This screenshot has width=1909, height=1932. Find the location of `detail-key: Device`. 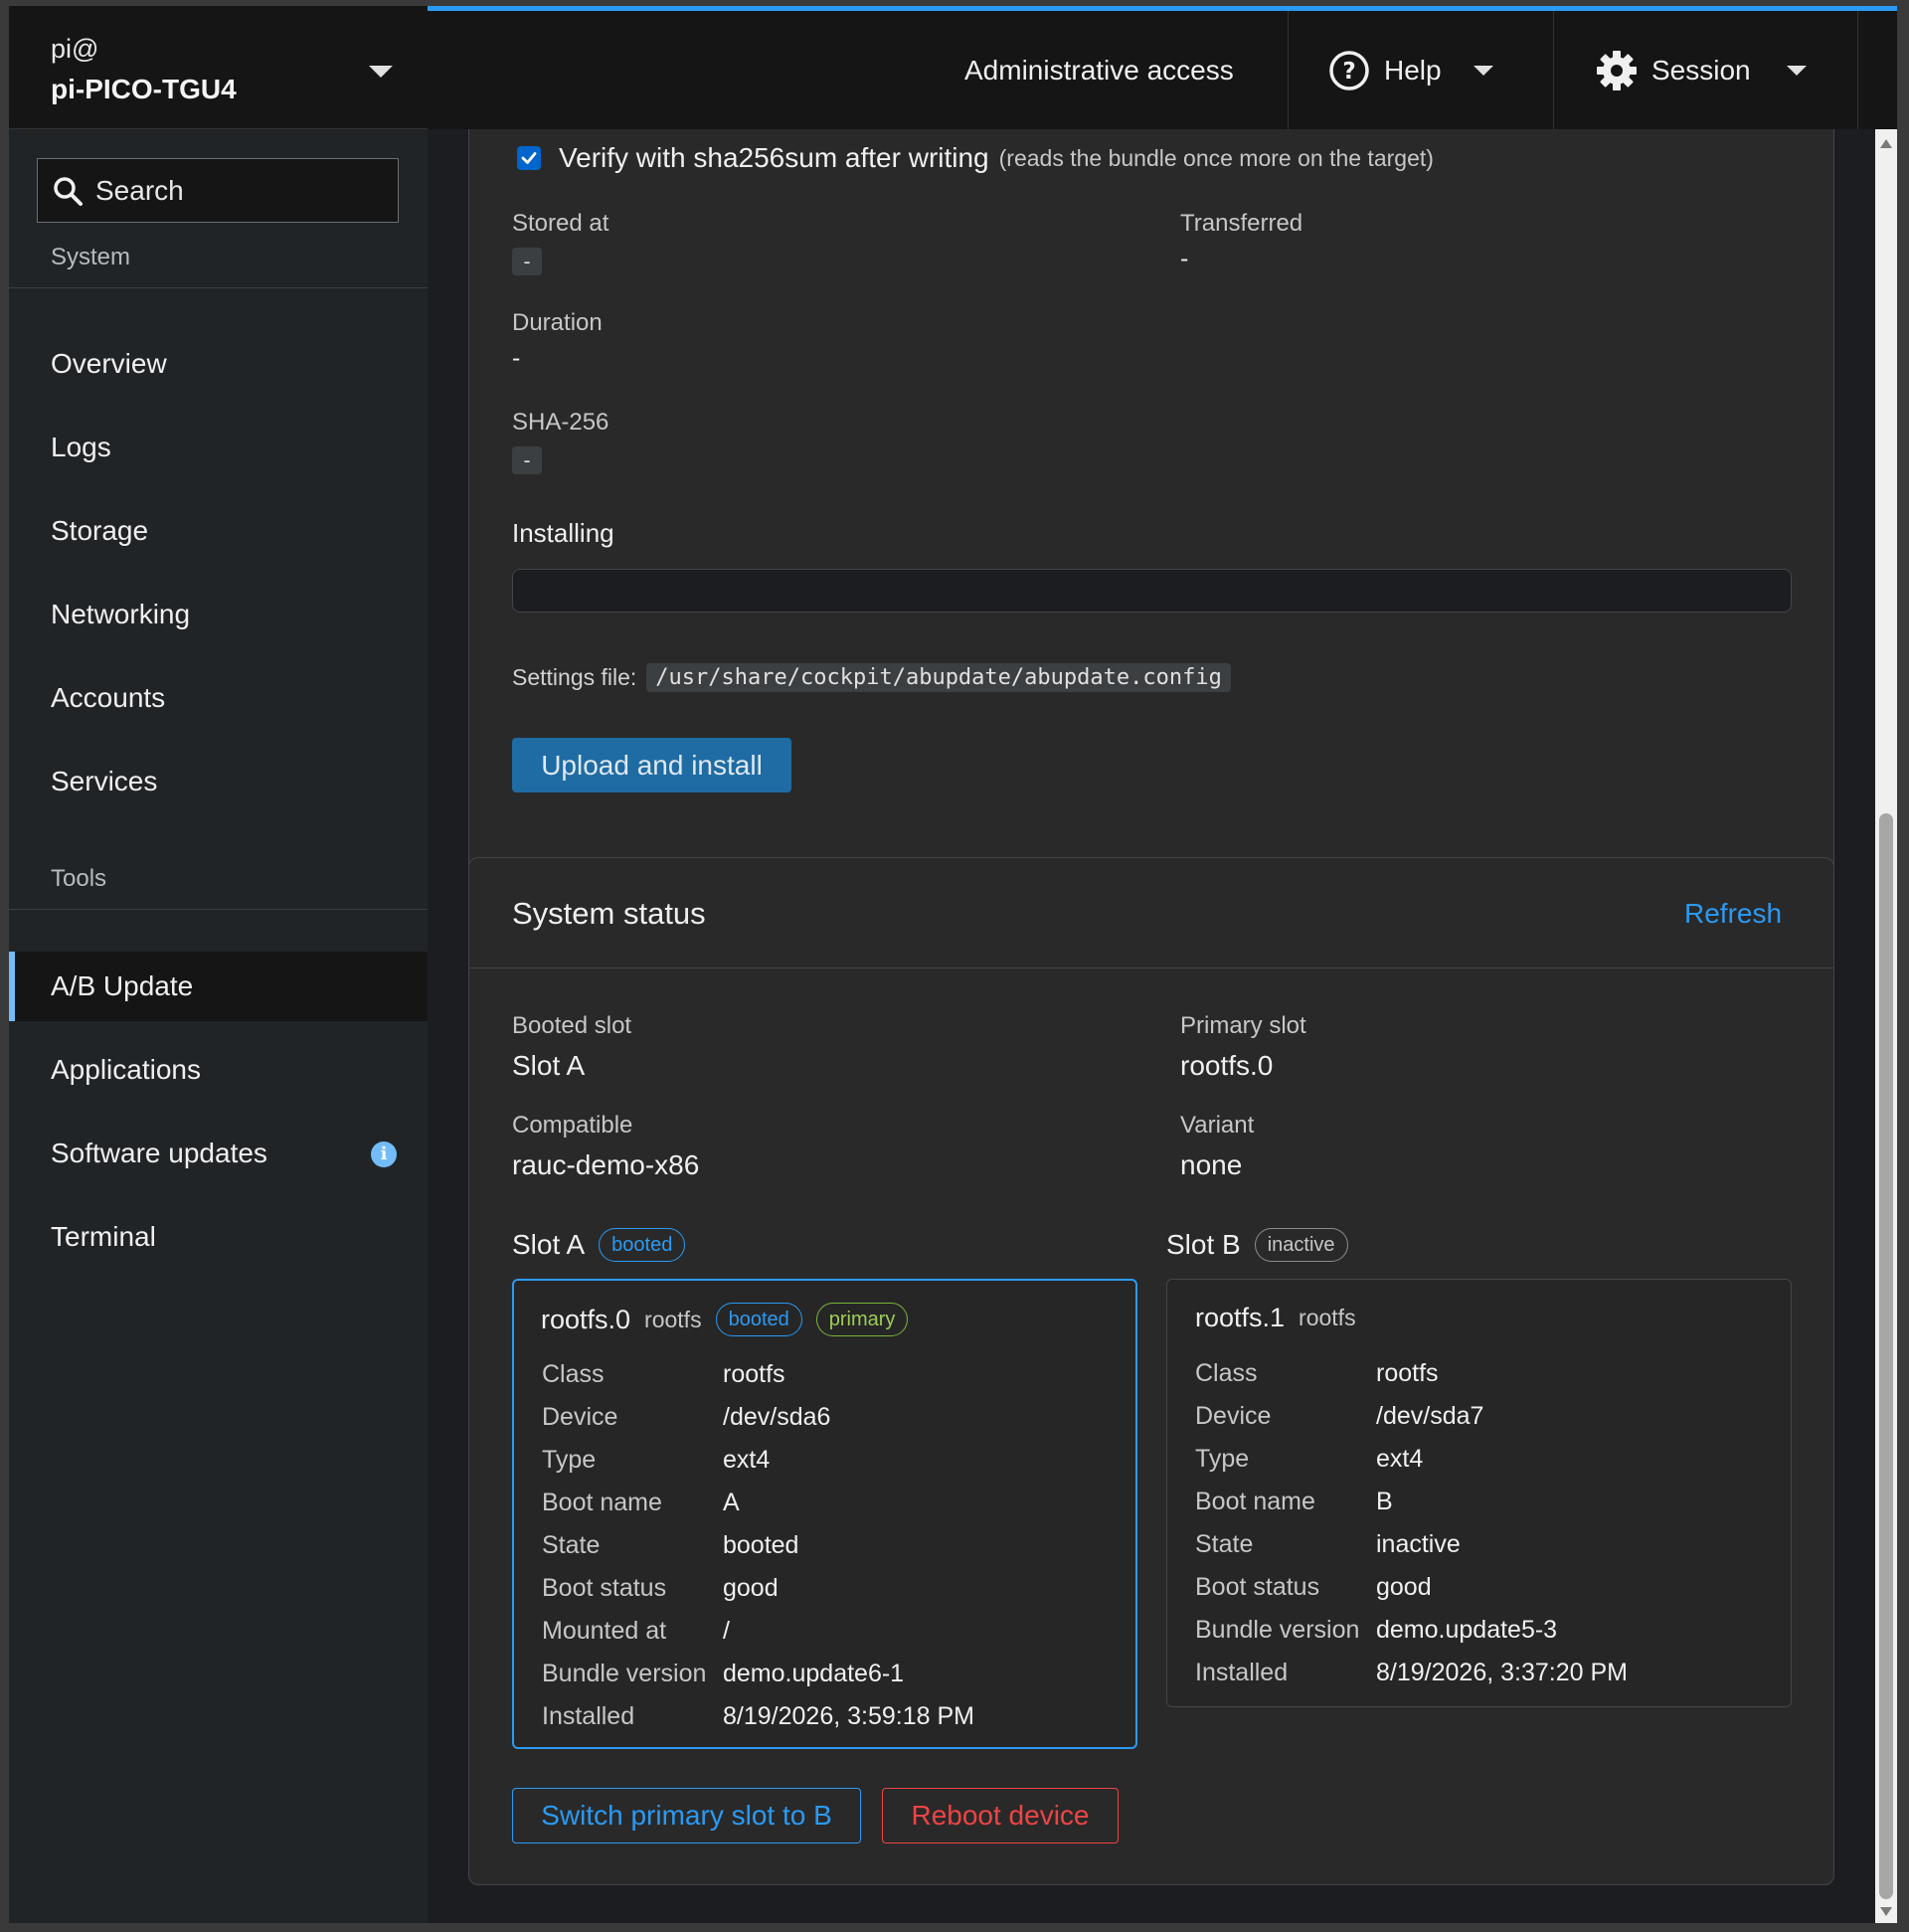

detail-key: Device is located at coordinates (580, 1417).